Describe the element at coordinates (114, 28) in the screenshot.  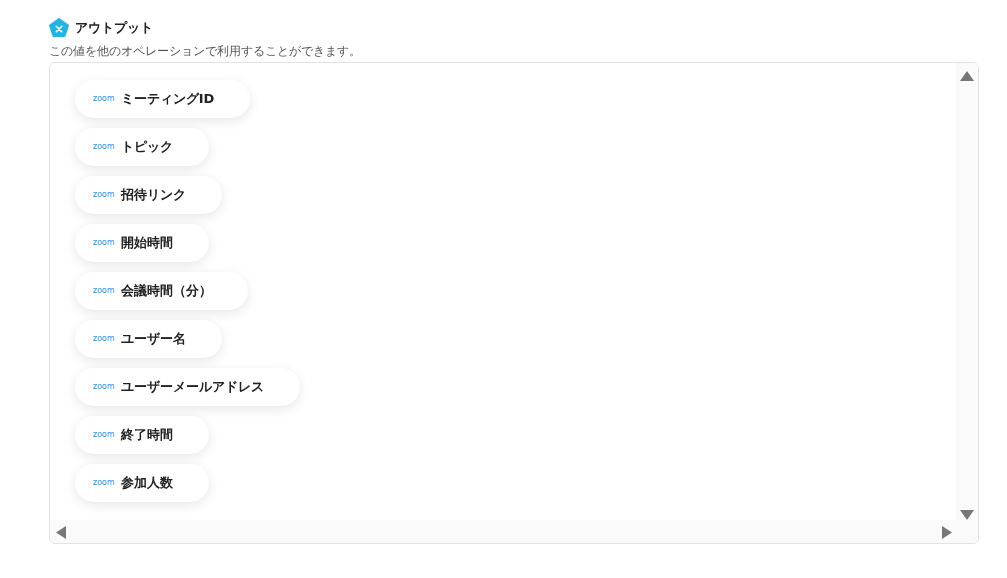
I see `section-title: アウトプット` at that location.